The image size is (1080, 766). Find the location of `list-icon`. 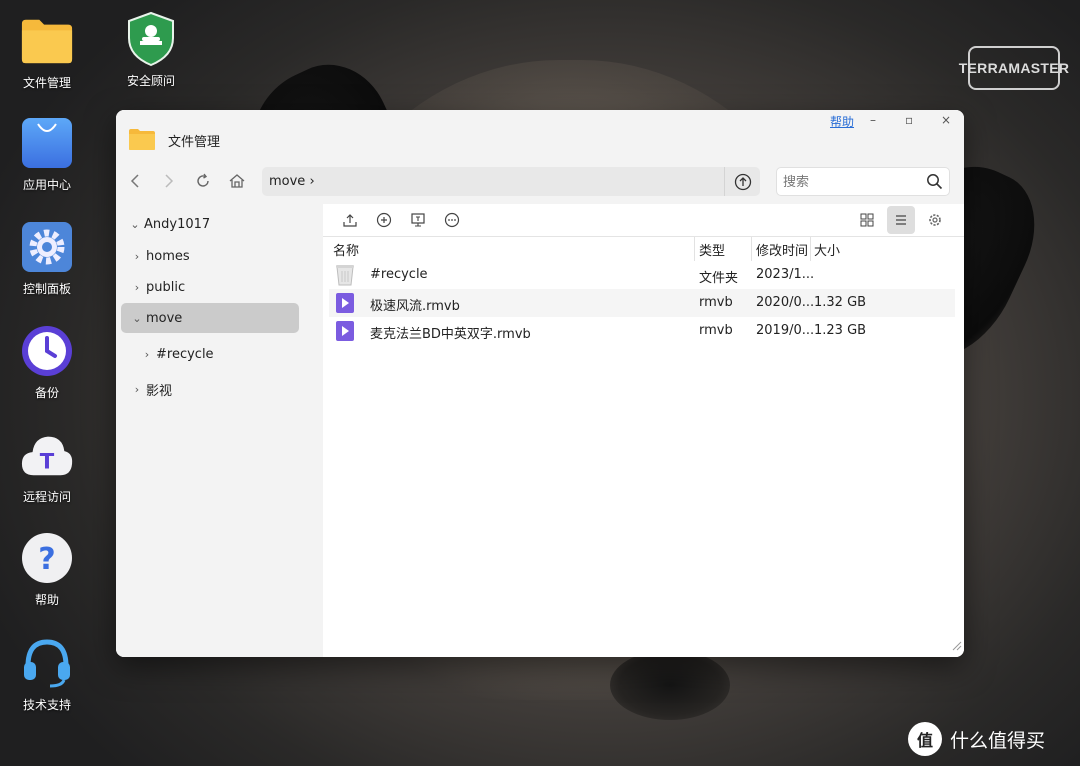

list-icon is located at coordinates (901, 220).